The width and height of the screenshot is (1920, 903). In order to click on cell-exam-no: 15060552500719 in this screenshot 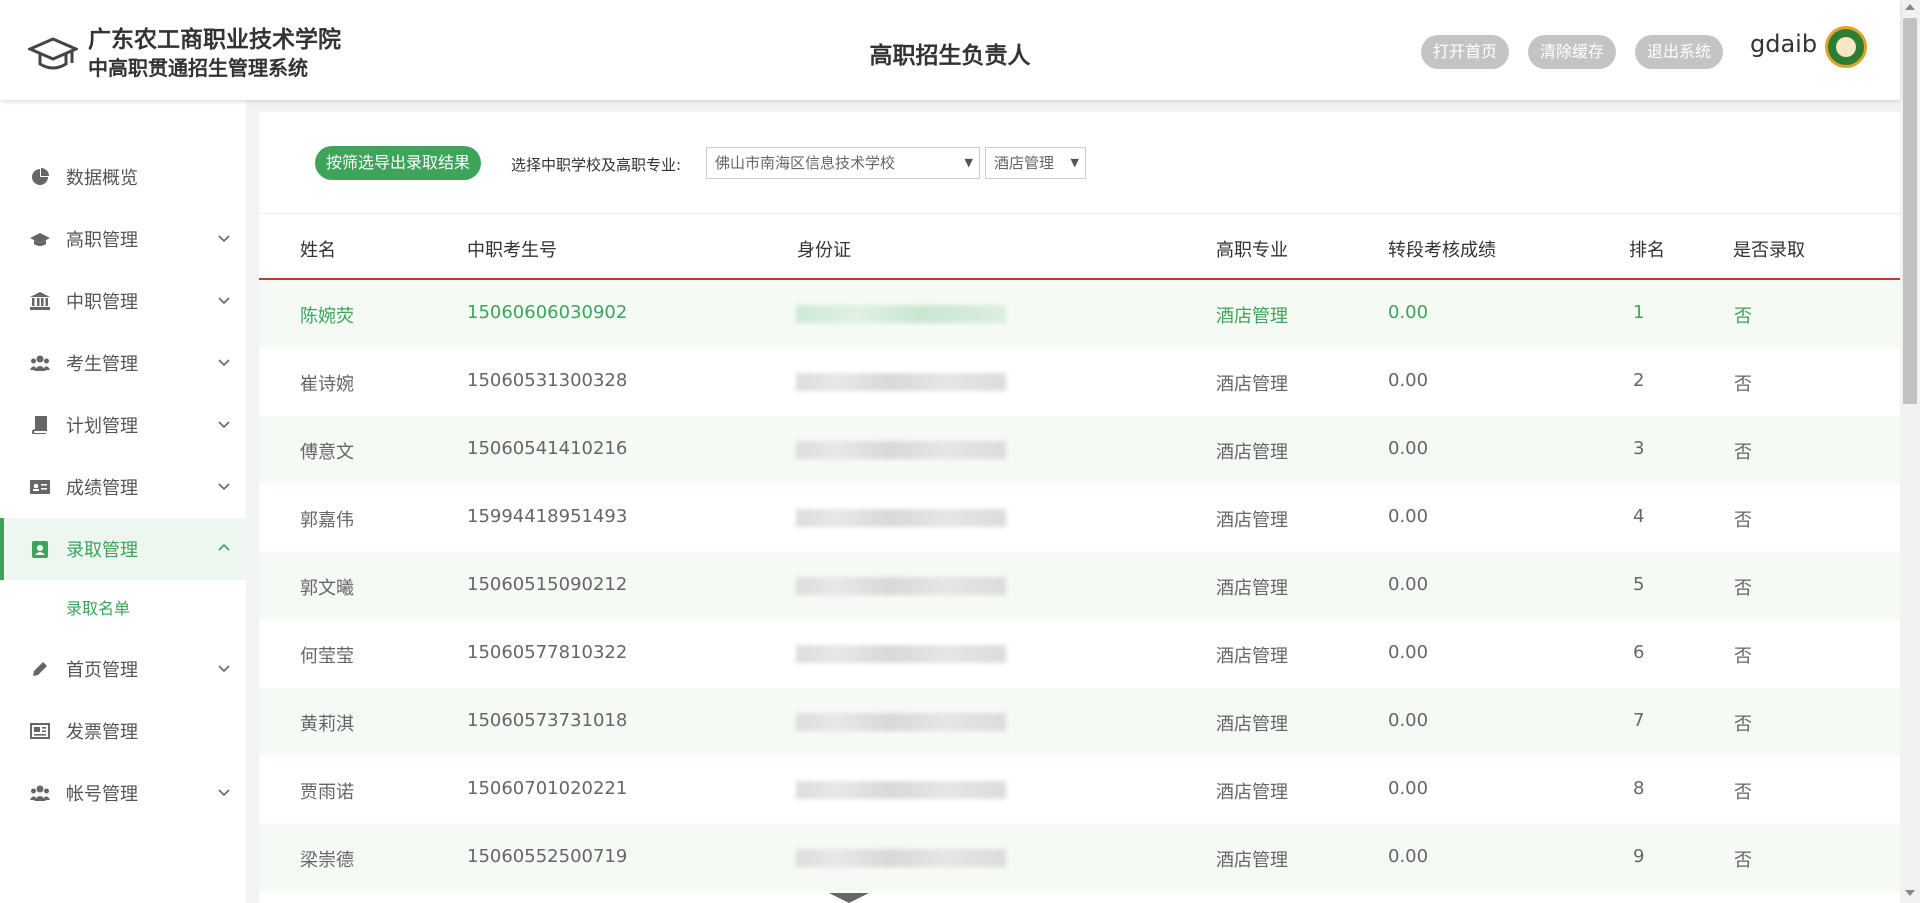, I will do `click(547, 856)`.